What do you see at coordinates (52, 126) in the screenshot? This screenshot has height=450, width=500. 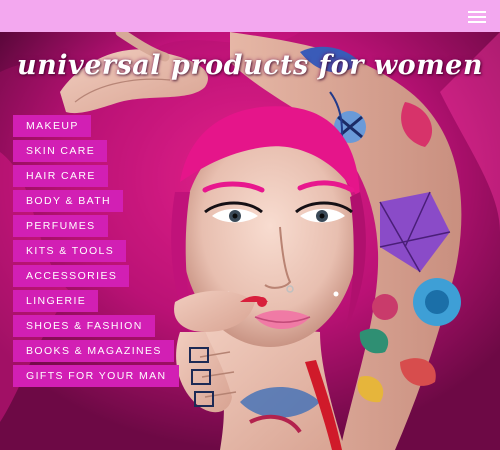 I see `nav-link-makeup: MAKEUP` at bounding box center [52, 126].